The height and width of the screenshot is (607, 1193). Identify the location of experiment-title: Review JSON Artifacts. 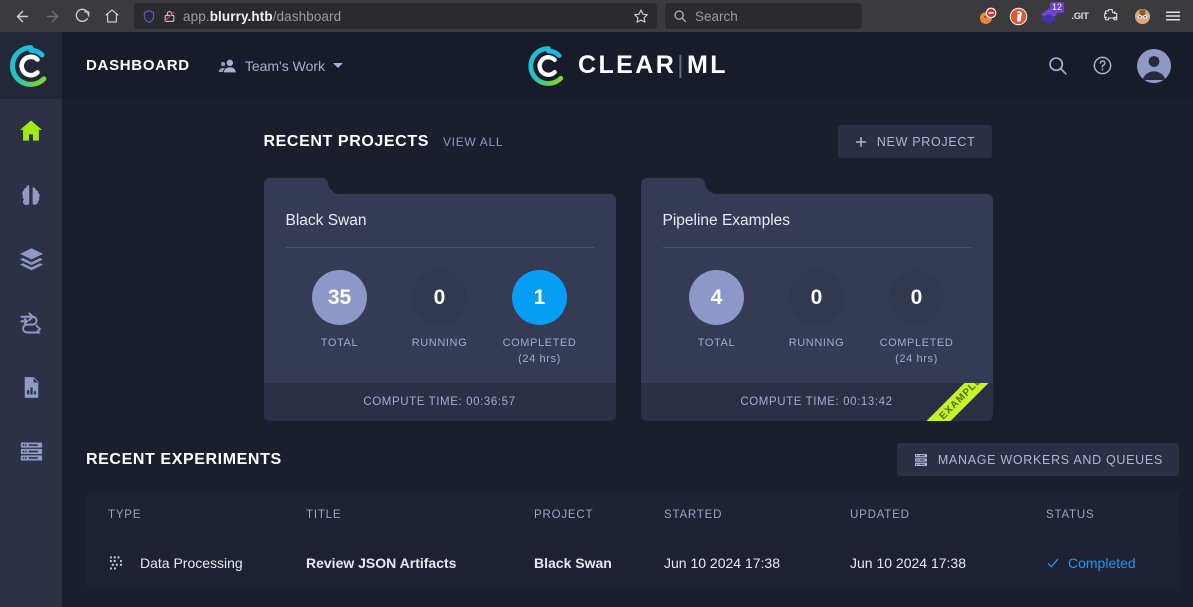
(420, 562).